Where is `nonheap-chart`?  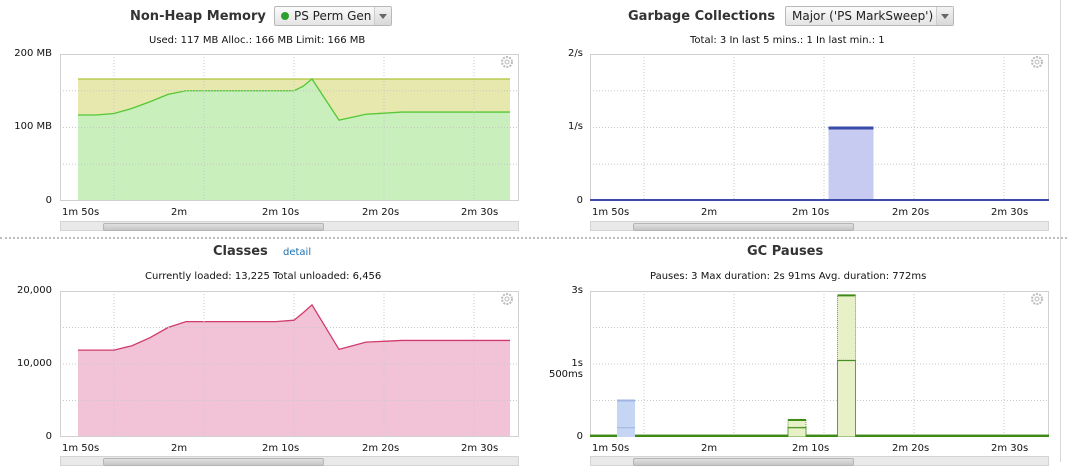
nonheap-chart is located at coordinates (289, 127).